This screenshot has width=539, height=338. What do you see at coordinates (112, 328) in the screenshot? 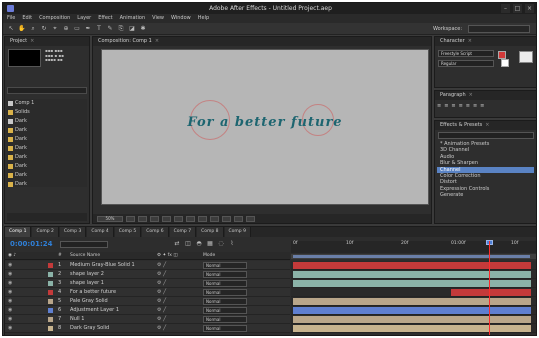
I see `layer-name: Dark Gray Solid` at bounding box center [112, 328].